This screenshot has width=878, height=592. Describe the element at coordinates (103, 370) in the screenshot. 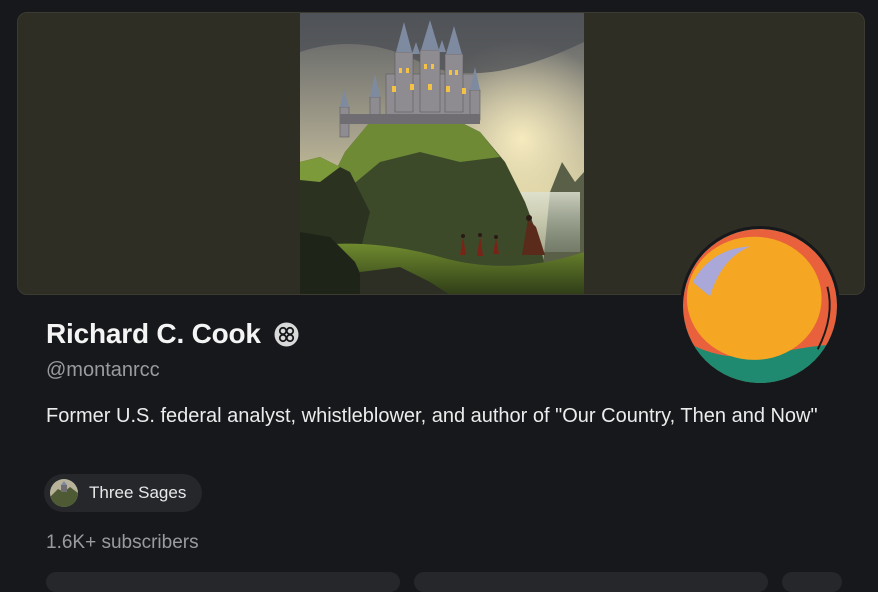

I see `profile-handle: @montanrcc` at that location.